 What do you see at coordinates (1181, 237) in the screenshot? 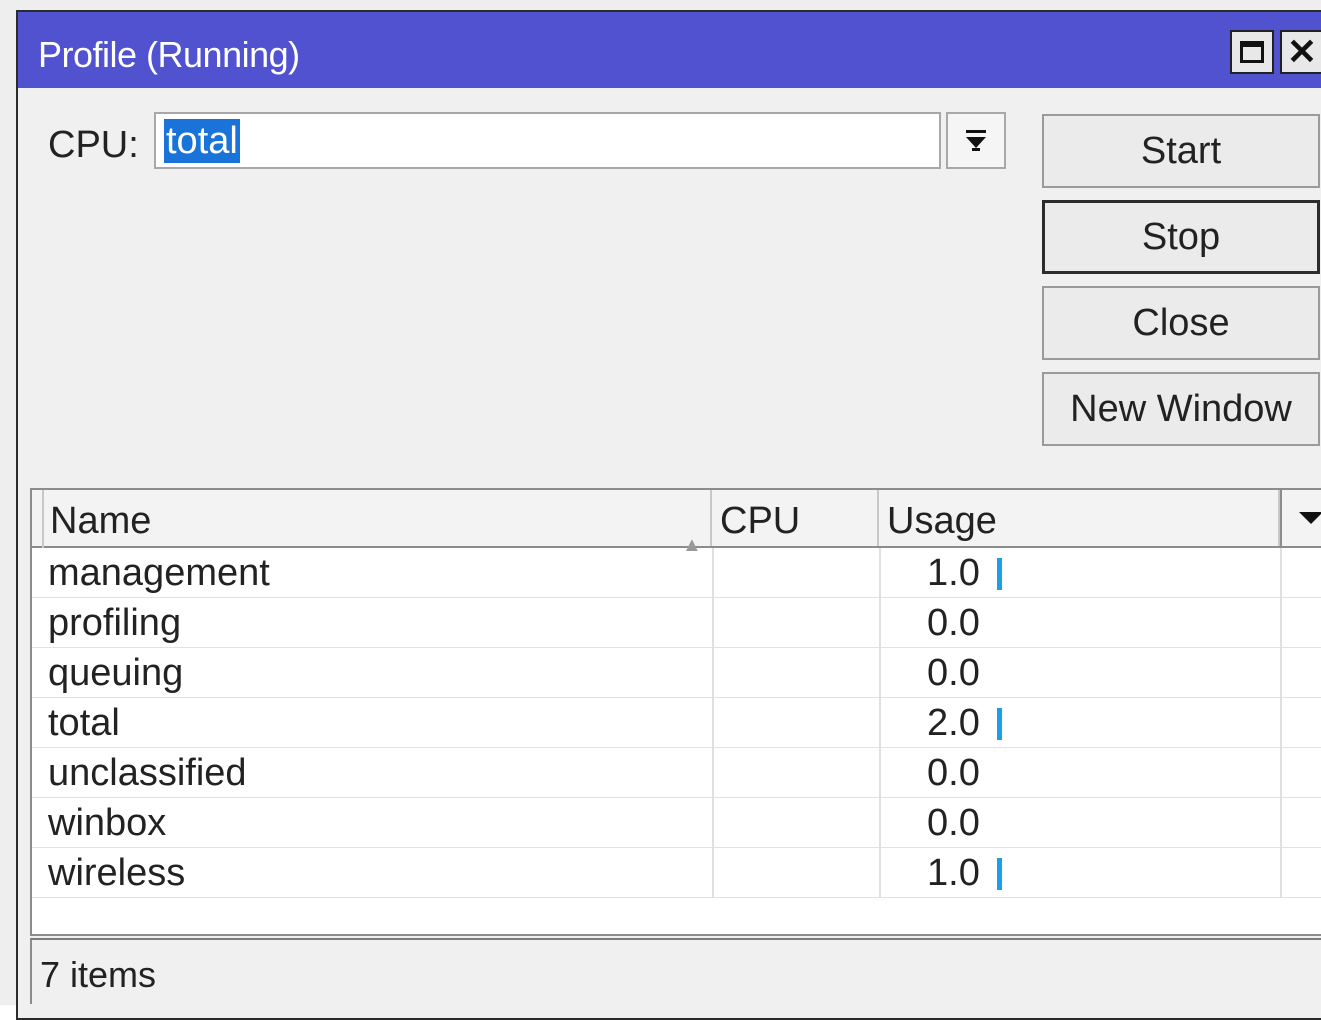
I see `stop-button: Stop` at bounding box center [1181, 237].